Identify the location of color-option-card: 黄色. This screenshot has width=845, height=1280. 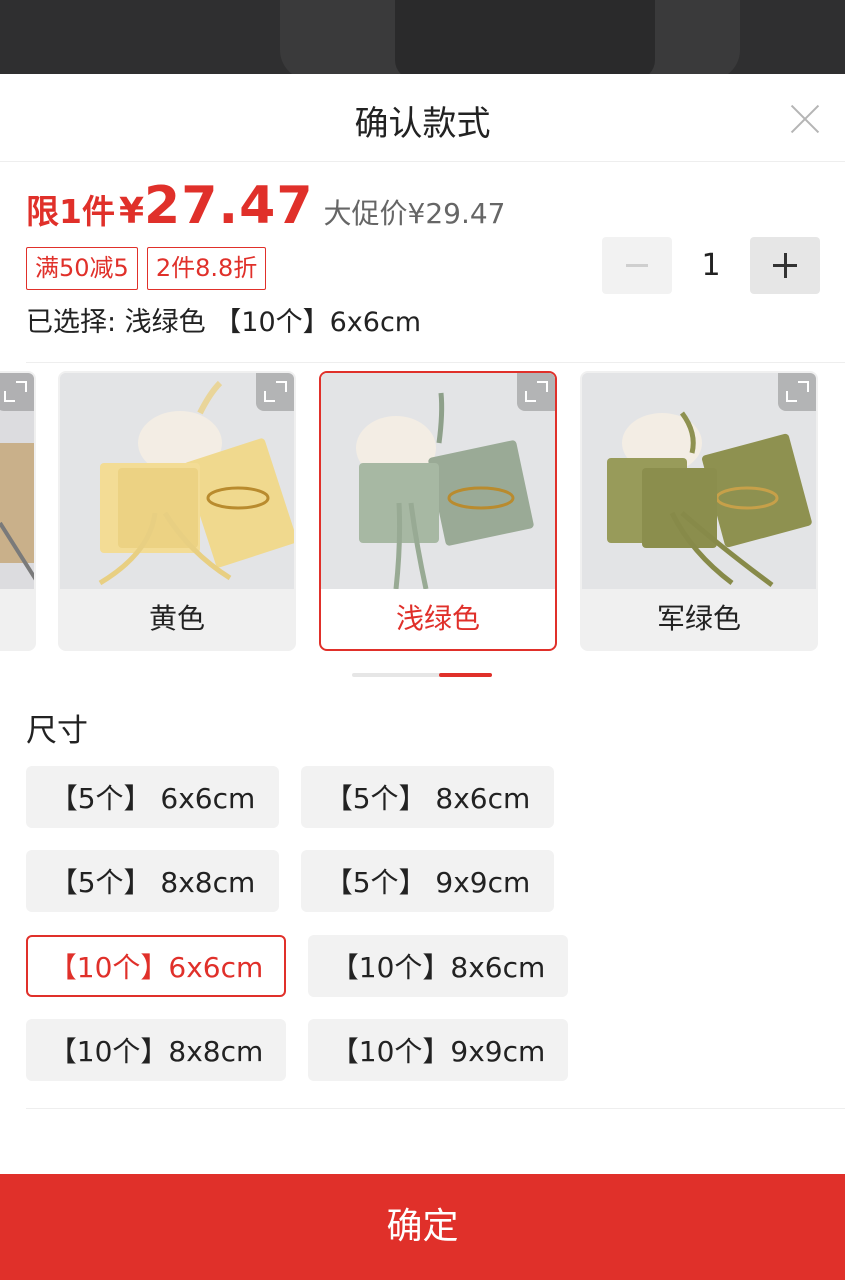
(177, 511).